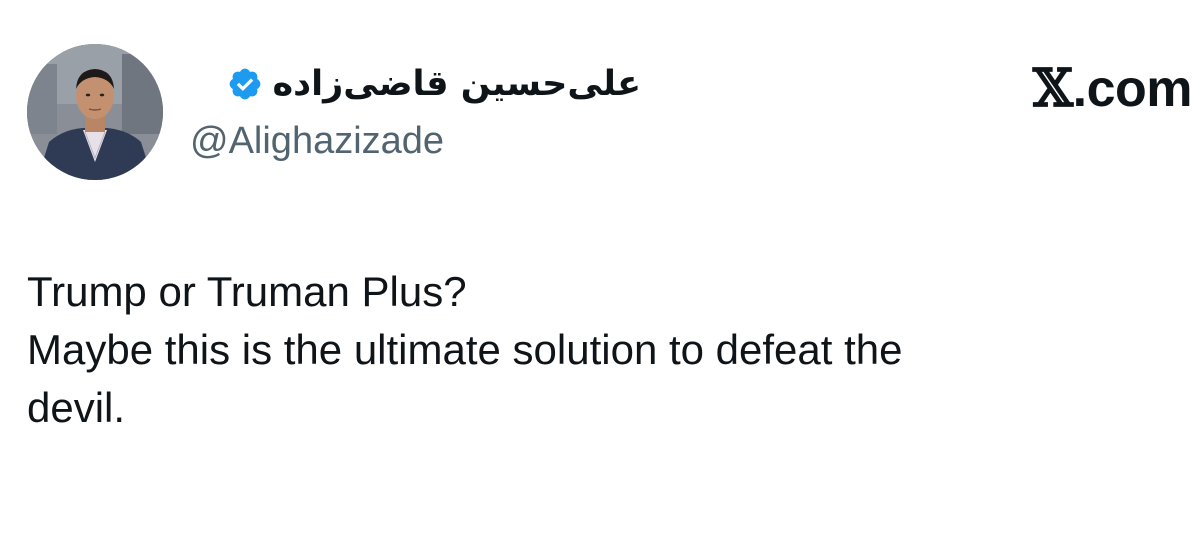 The width and height of the screenshot is (1200, 534). I want to click on x-domain-label: .com, so click(1132, 89).